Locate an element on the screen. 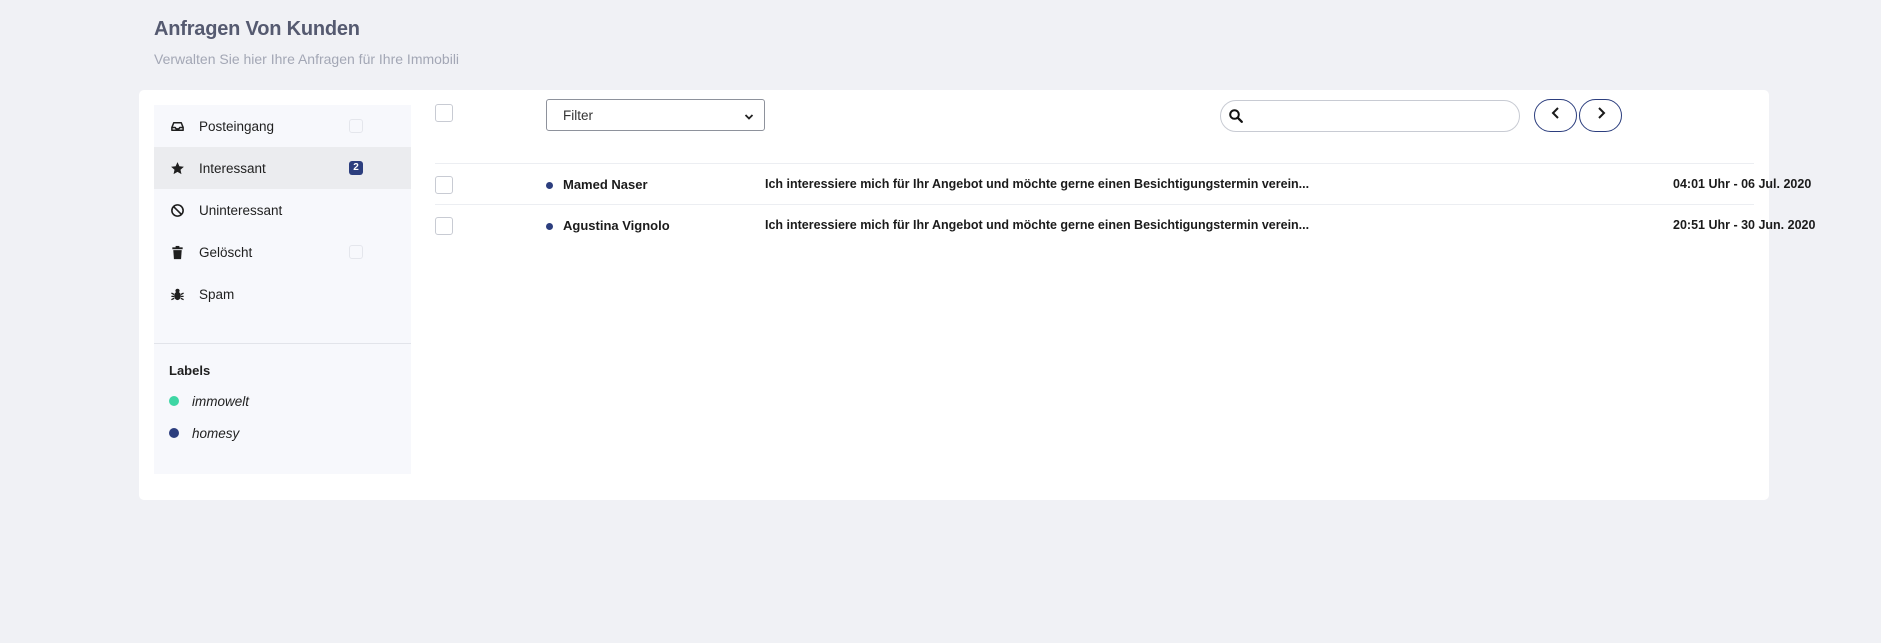  label-item-immowelt: immowelt is located at coordinates (209, 401).